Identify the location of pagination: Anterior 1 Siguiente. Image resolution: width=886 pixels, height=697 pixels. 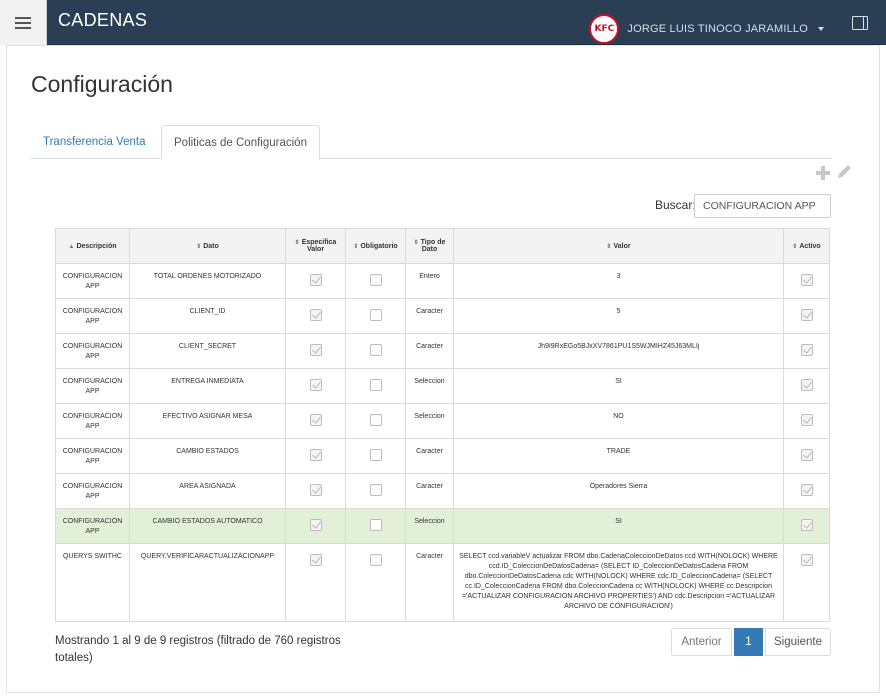
(751, 642).